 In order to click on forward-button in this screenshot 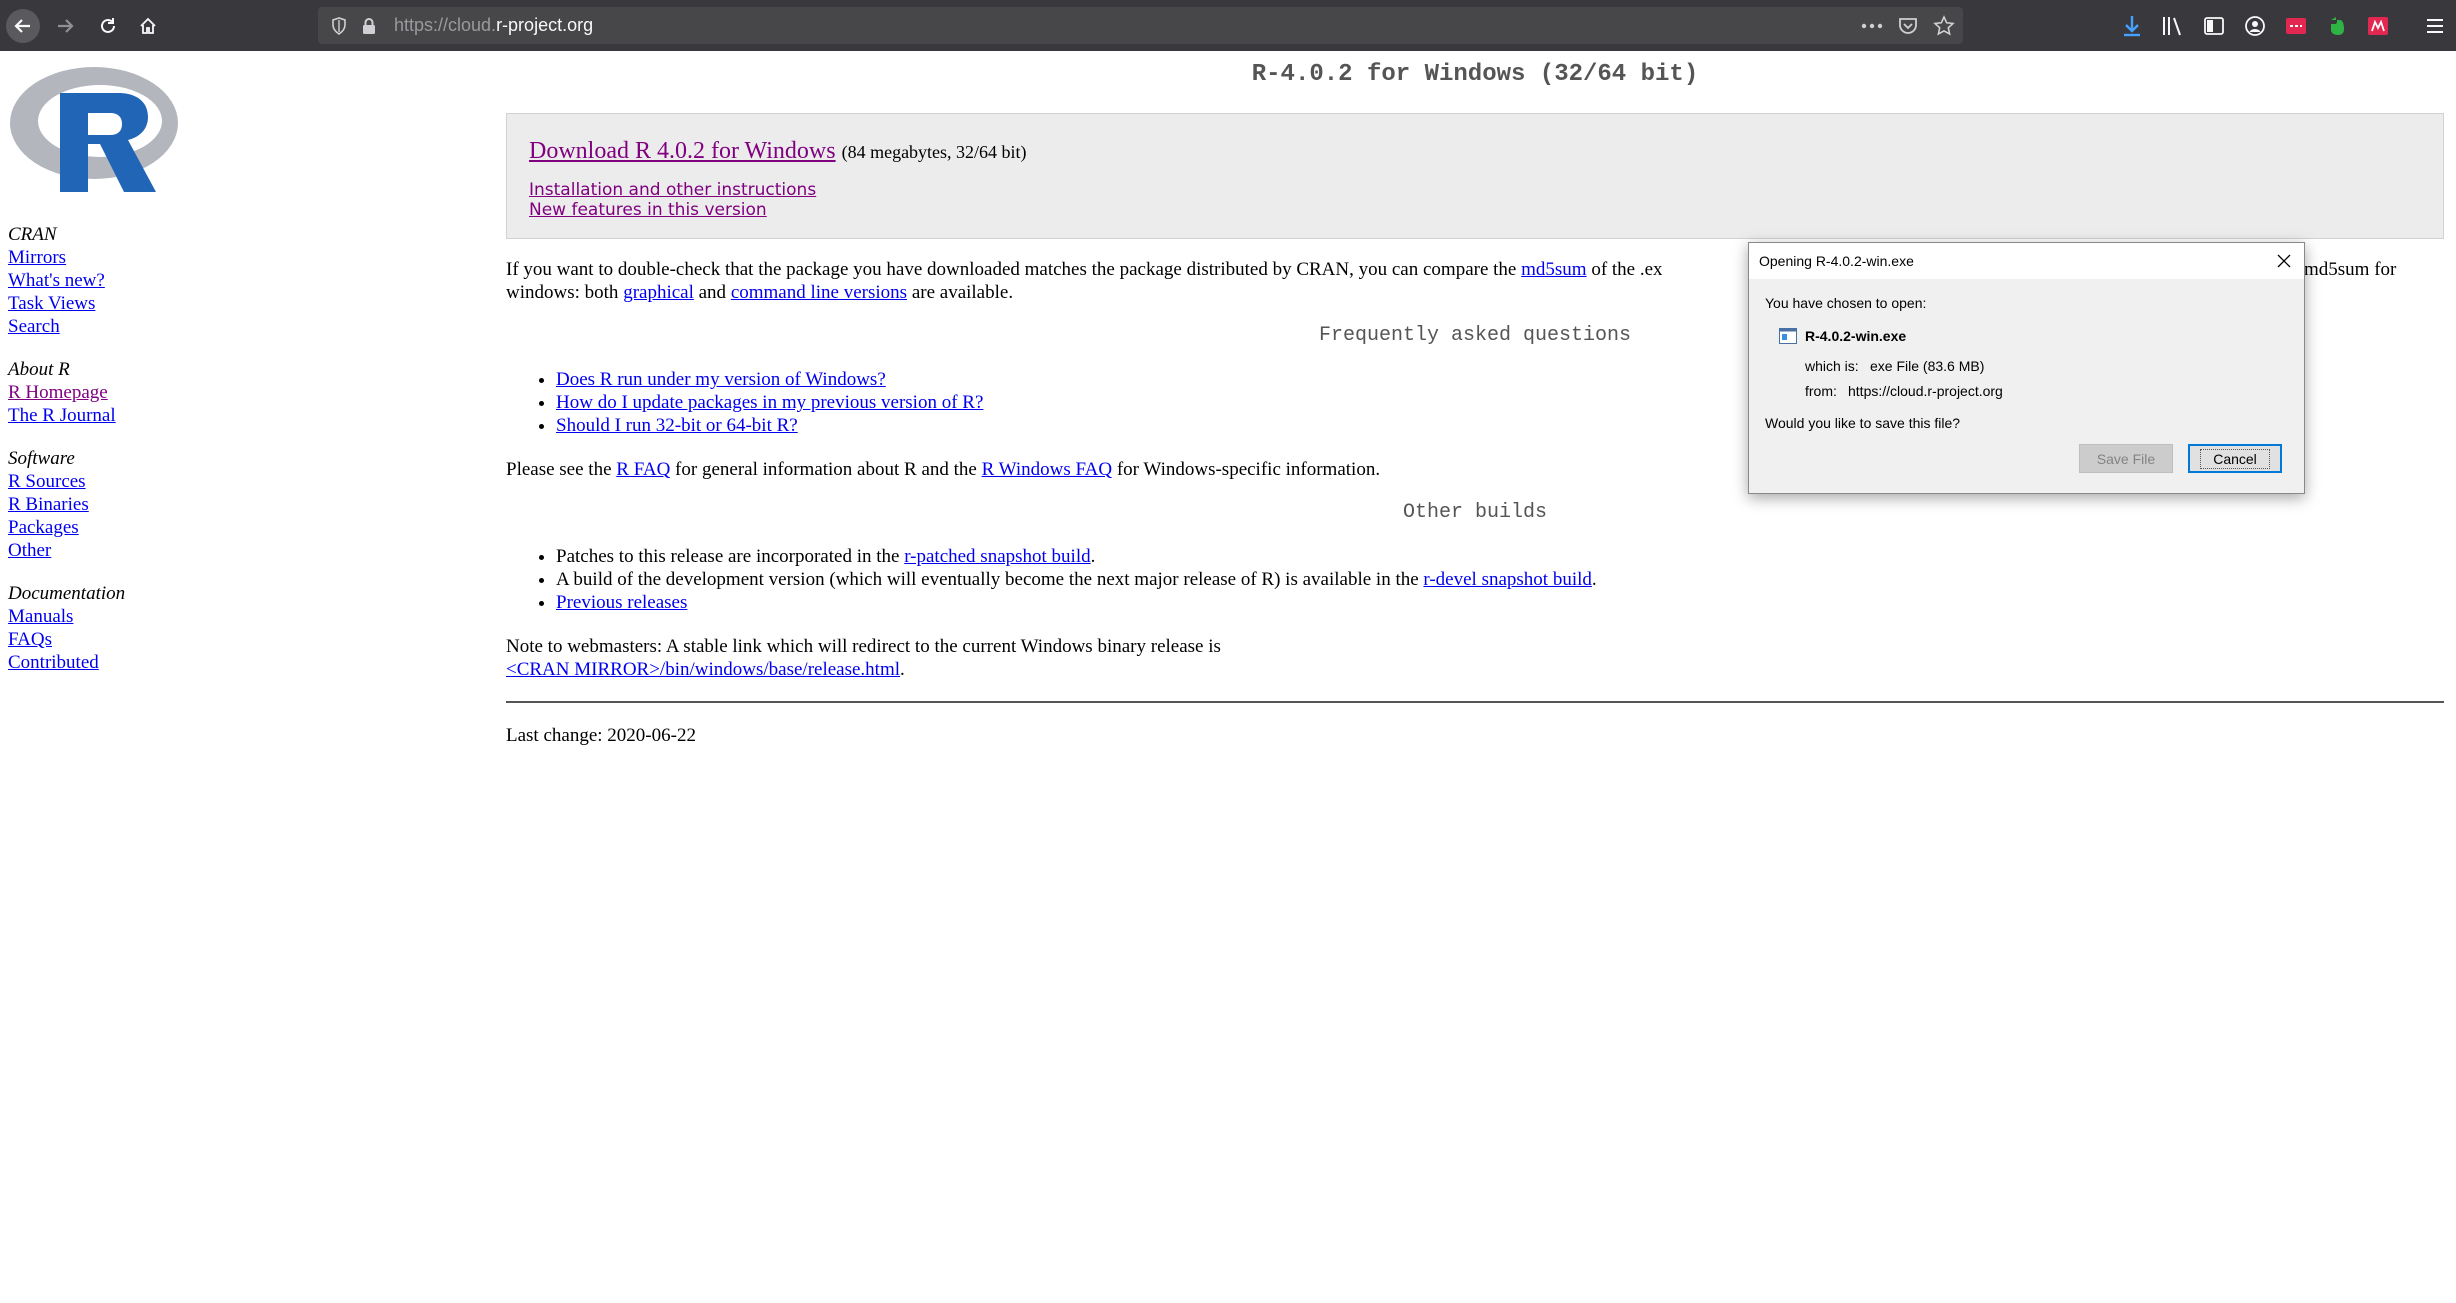, I will do `click(65, 26)`.